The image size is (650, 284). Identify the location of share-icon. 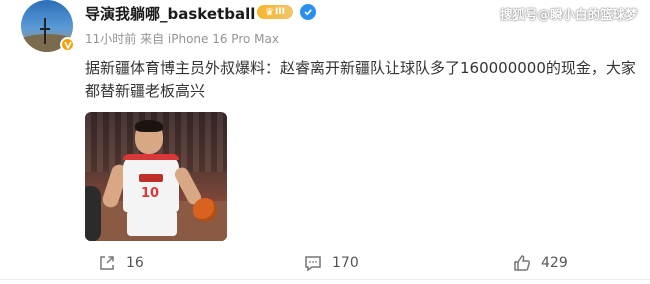
(107, 263).